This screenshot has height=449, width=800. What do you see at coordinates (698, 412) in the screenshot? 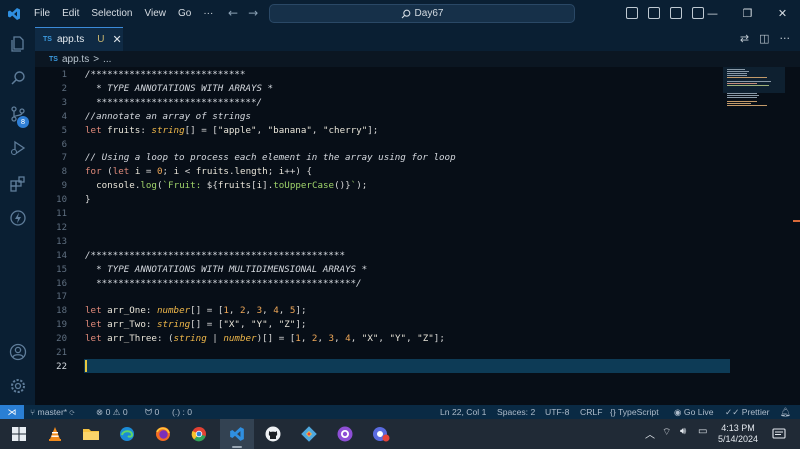
I see `go-live-label: Go Live` at bounding box center [698, 412].